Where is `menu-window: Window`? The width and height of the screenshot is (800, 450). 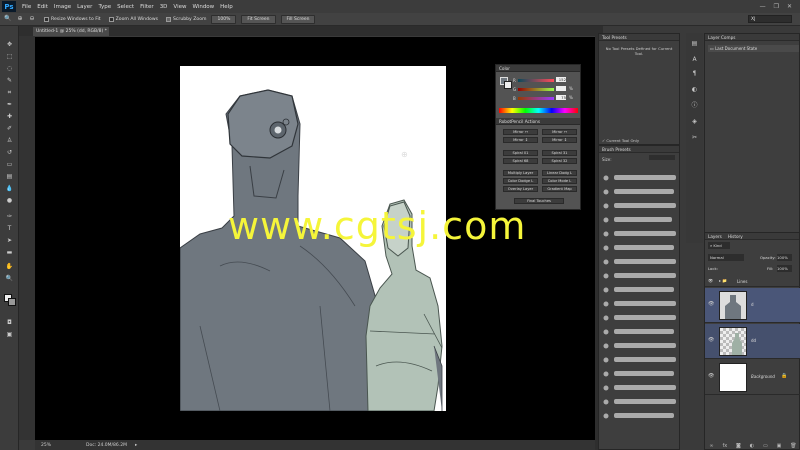 menu-window: Window is located at coordinates (203, 7).